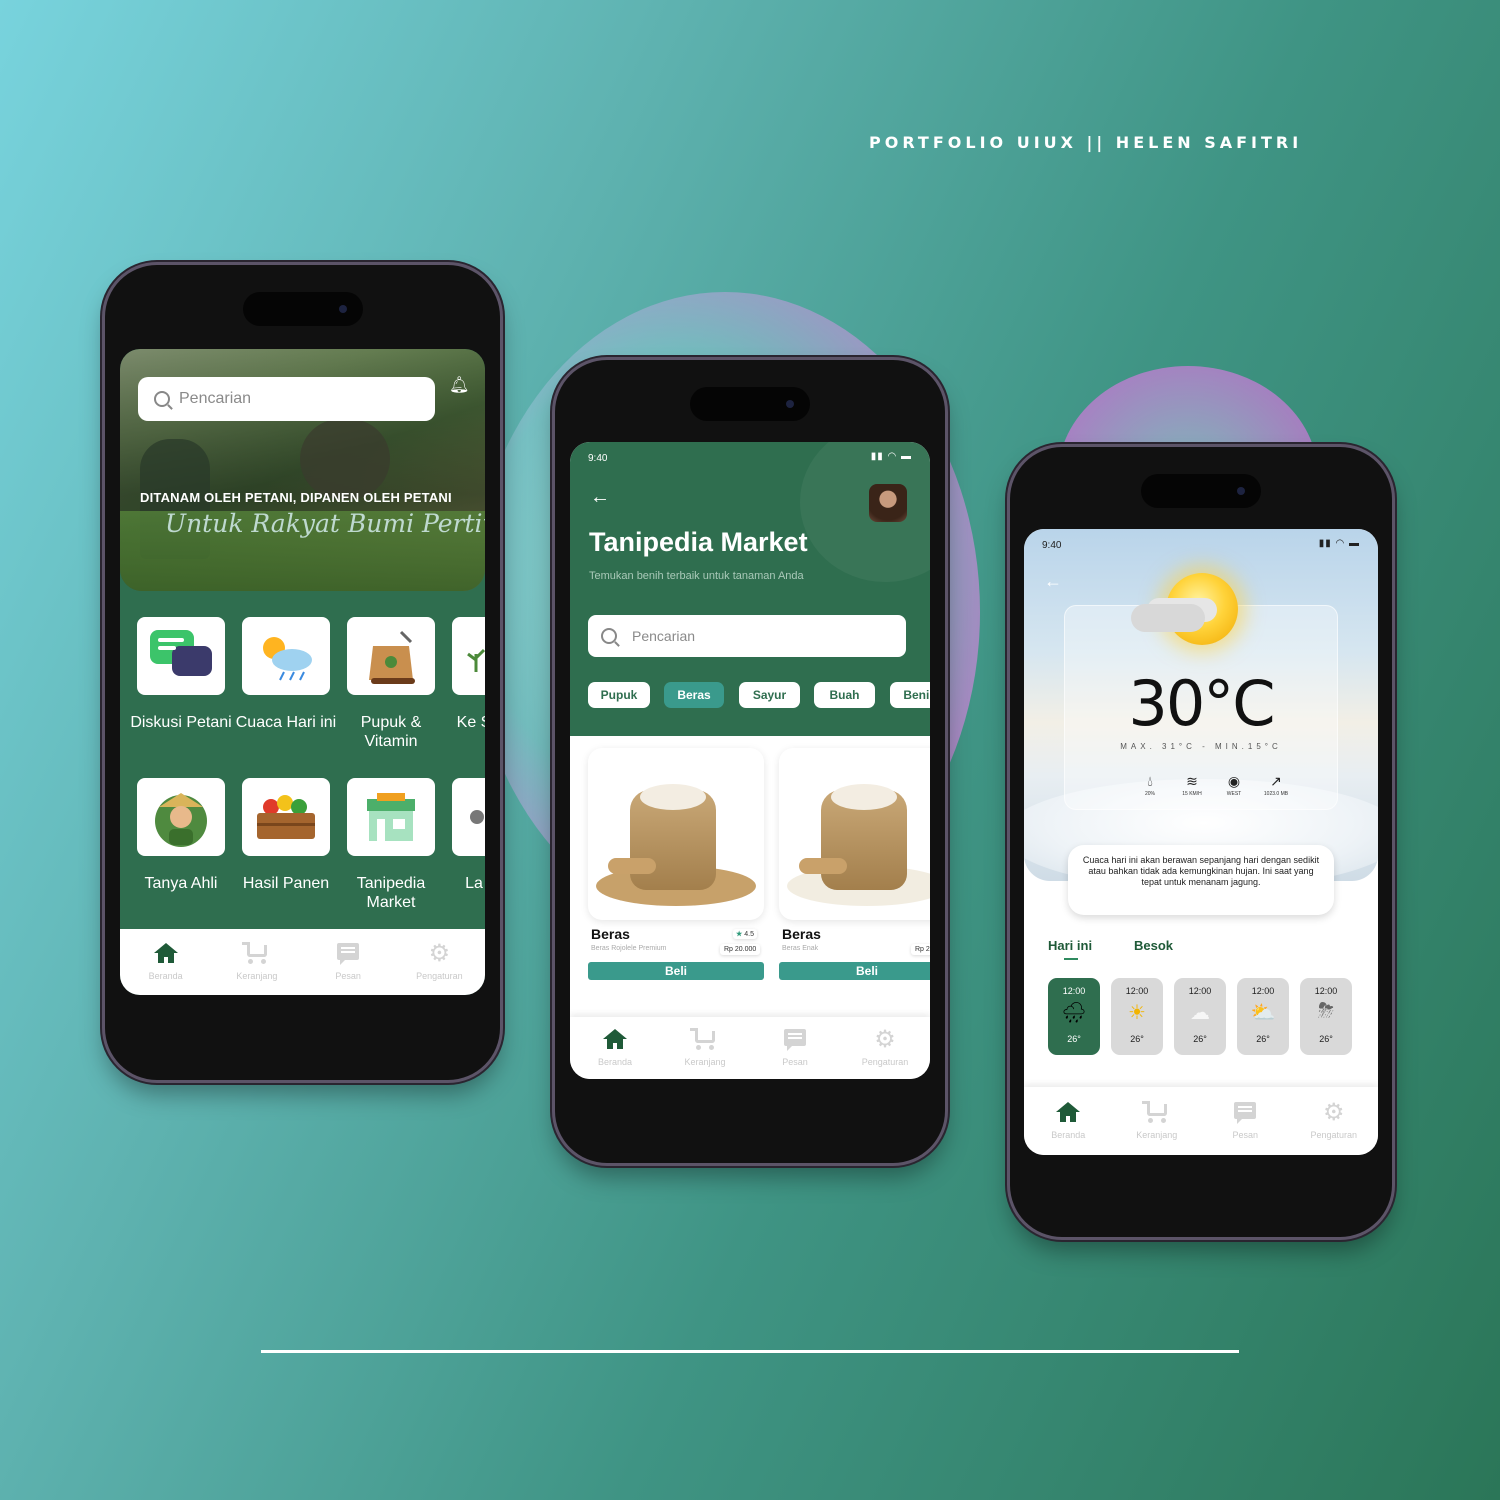 The image size is (1500, 1500). Describe the element at coordinates (459, 384) in the screenshot. I see `notification-bell-icon: 🔔︎` at that location.